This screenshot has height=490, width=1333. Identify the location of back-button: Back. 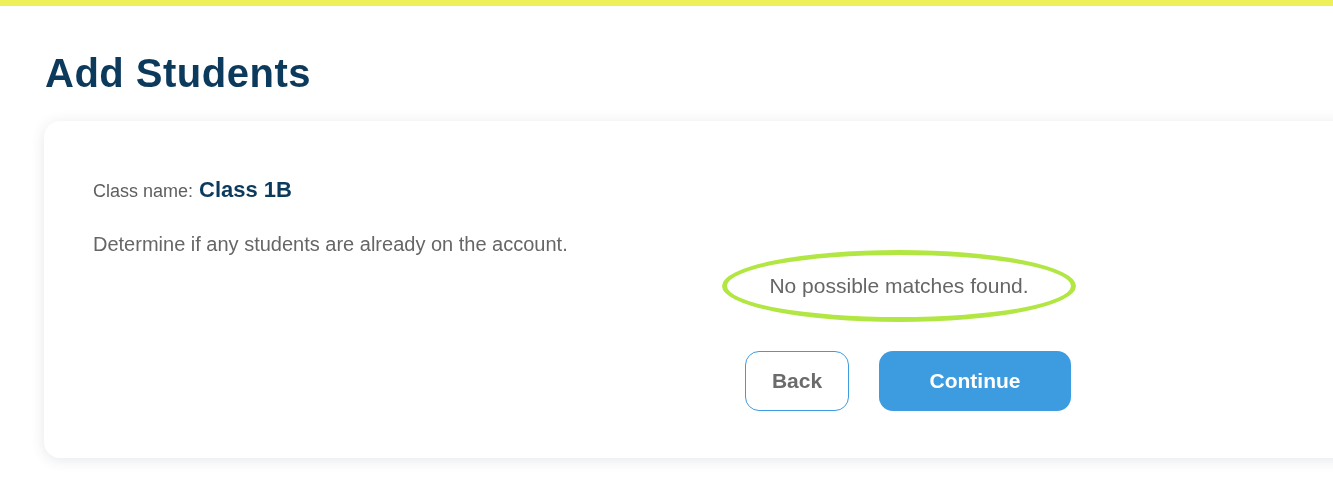
(797, 381).